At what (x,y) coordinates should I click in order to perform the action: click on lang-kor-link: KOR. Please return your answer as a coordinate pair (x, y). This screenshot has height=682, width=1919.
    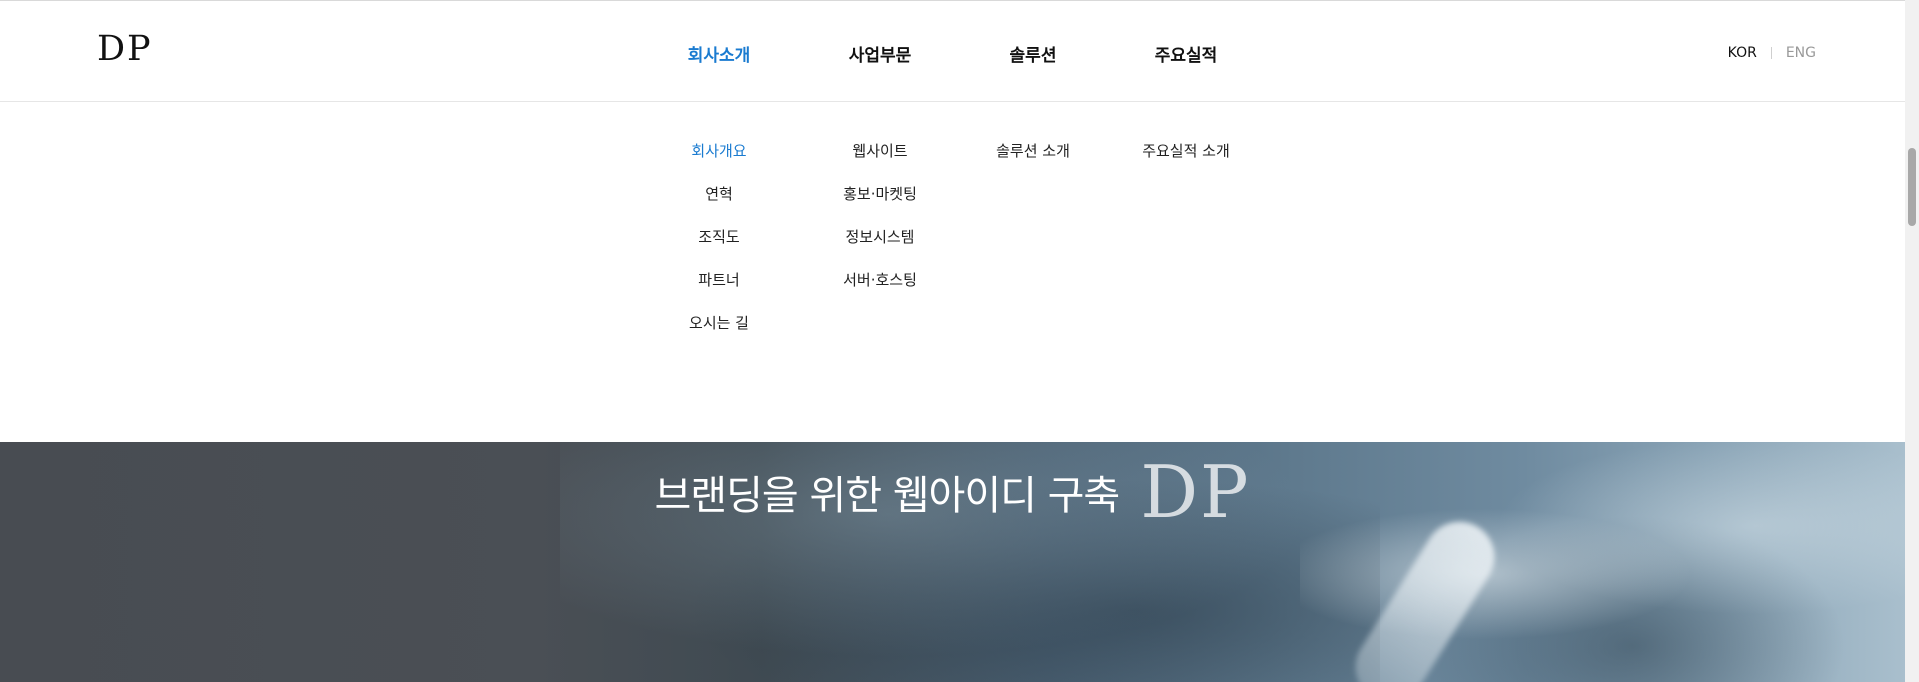
    Looking at the image, I should click on (1742, 53).